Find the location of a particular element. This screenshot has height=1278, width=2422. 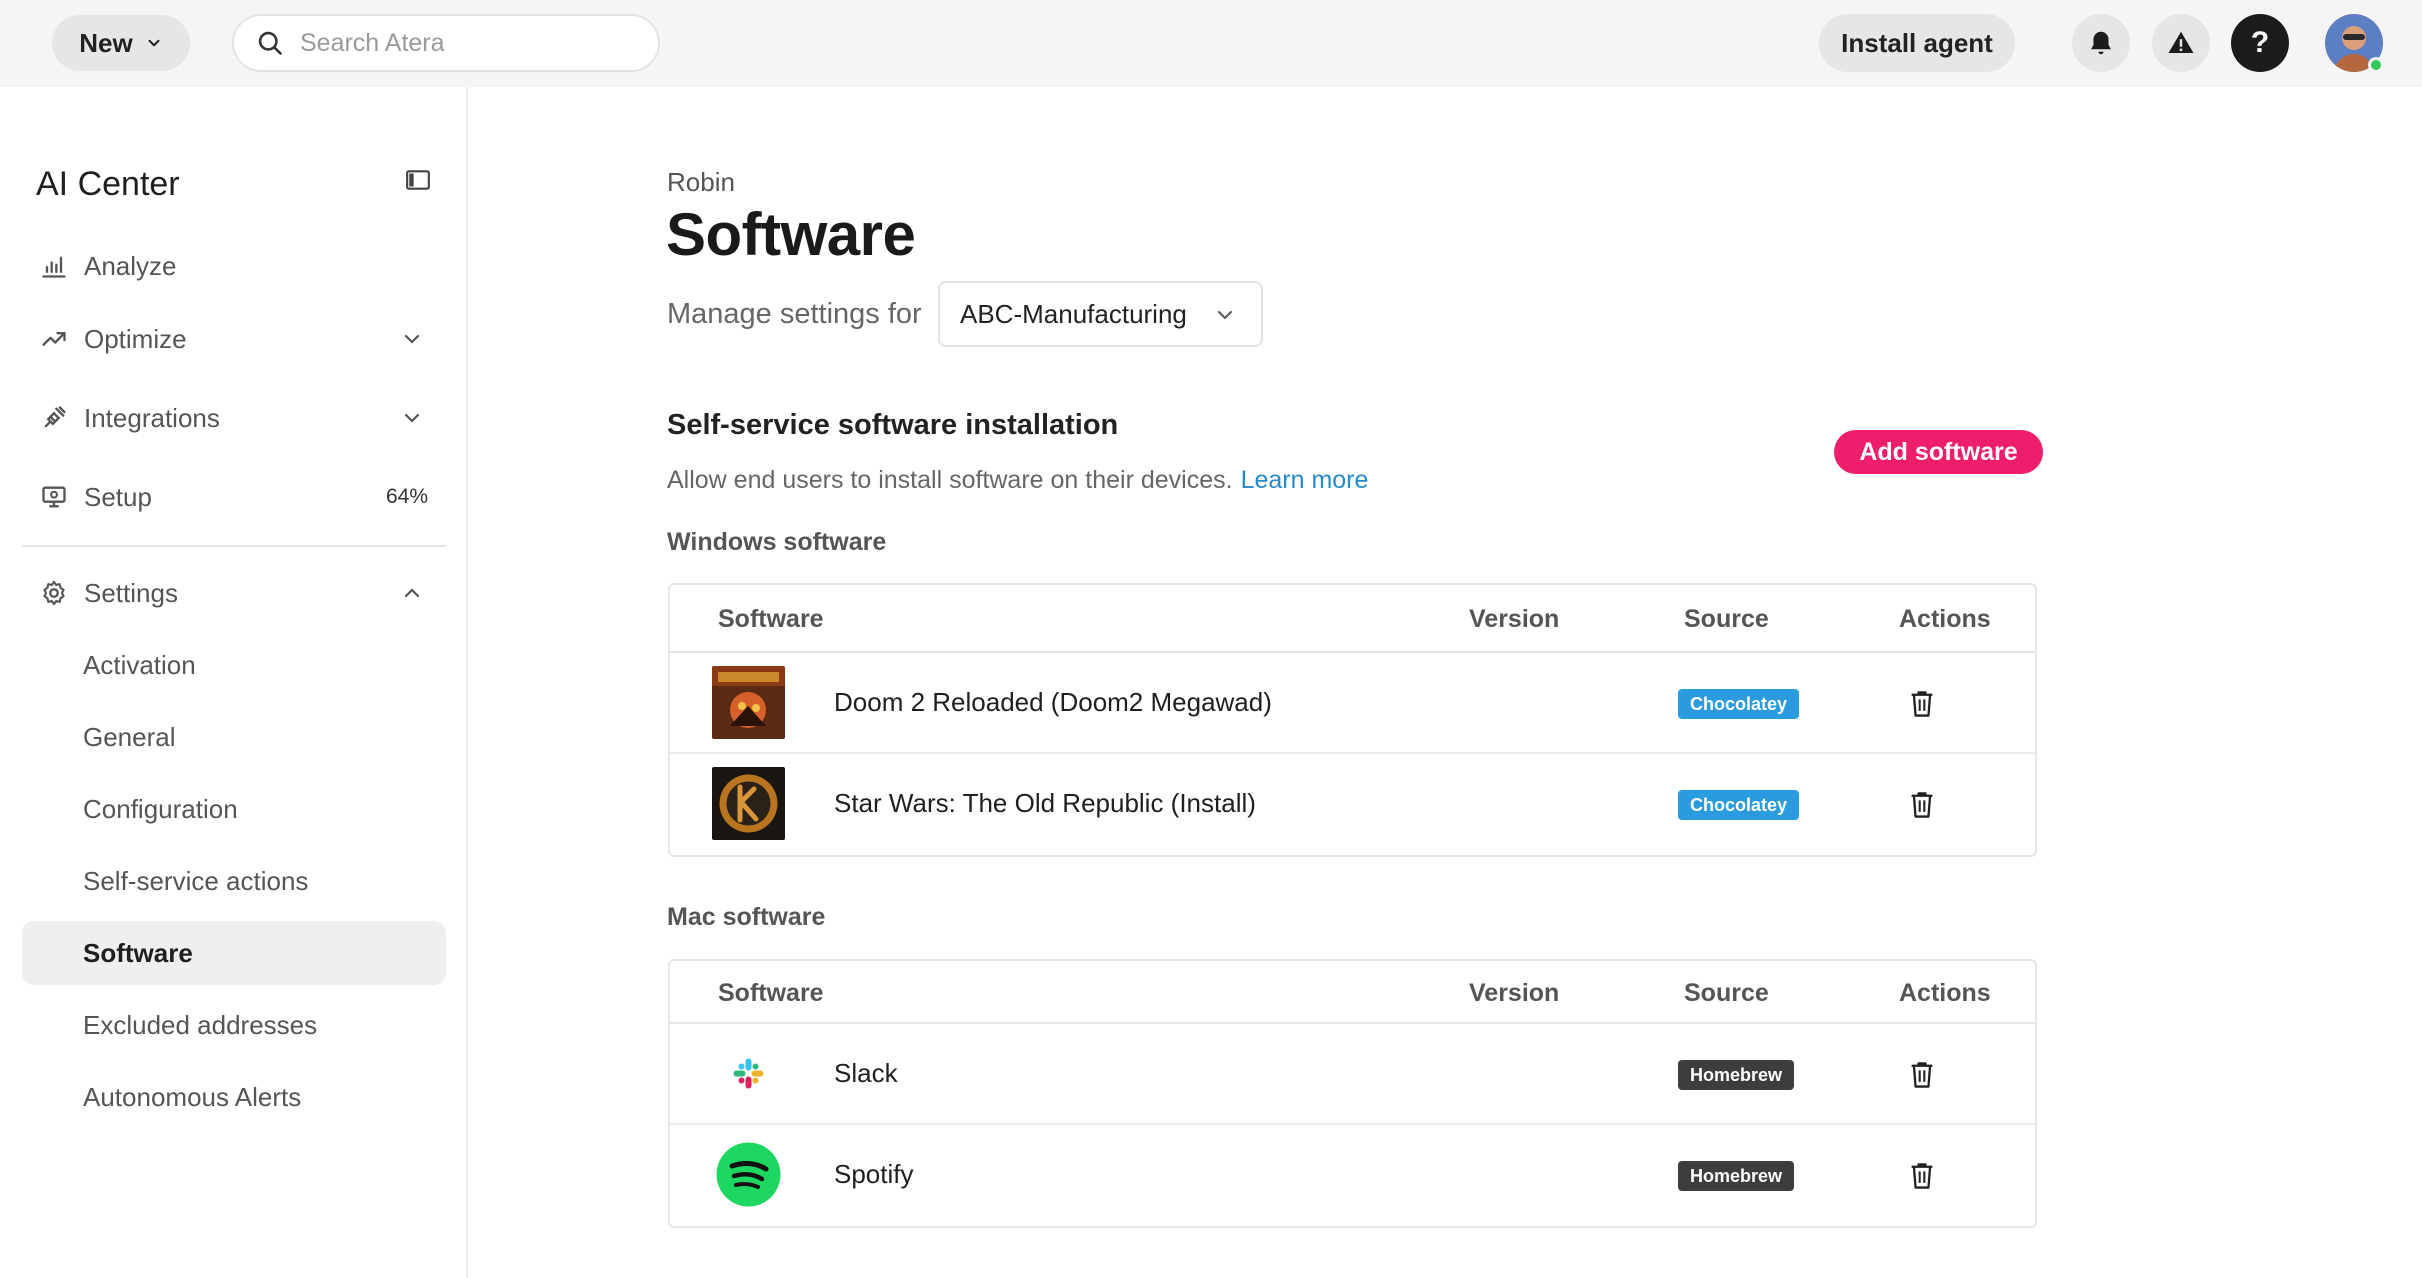

online-status-dot is located at coordinates (2376, 65).